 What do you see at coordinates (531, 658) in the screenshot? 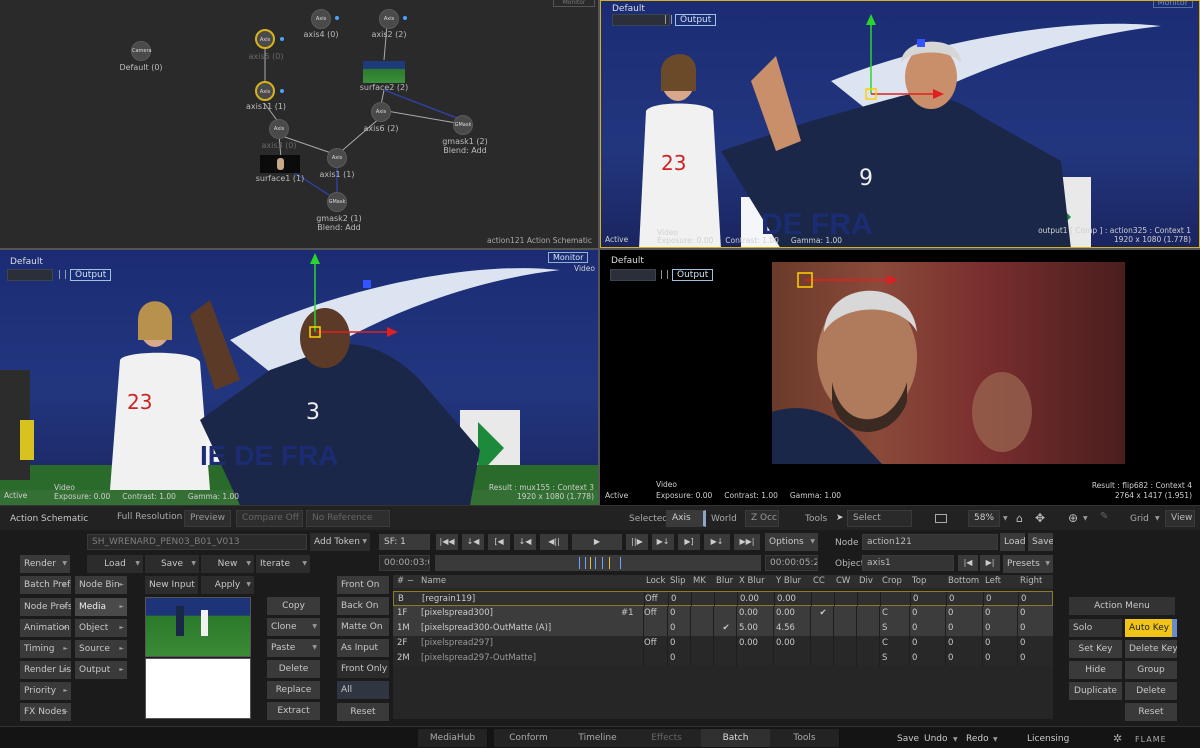
I see `table-cell-name: [pixelspread297-OutMatte]` at bounding box center [531, 658].